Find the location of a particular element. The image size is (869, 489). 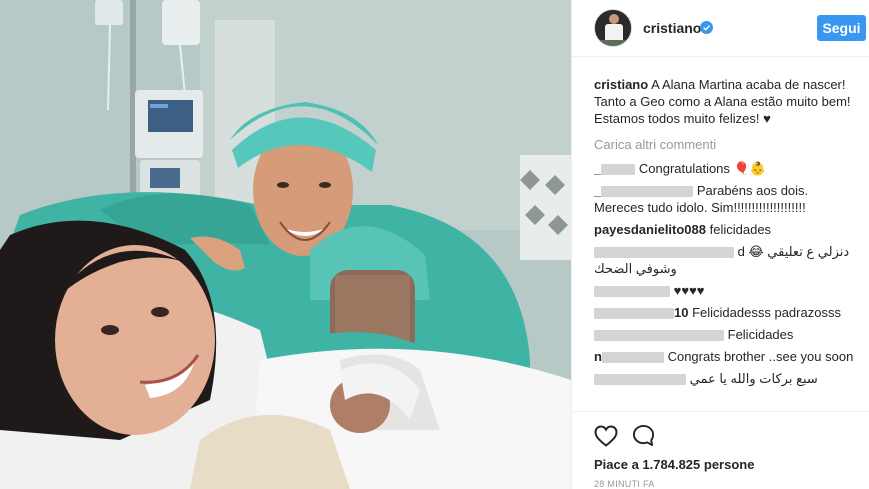

comment-text: Congratulations 🎈👶 is located at coordinates (702, 168).